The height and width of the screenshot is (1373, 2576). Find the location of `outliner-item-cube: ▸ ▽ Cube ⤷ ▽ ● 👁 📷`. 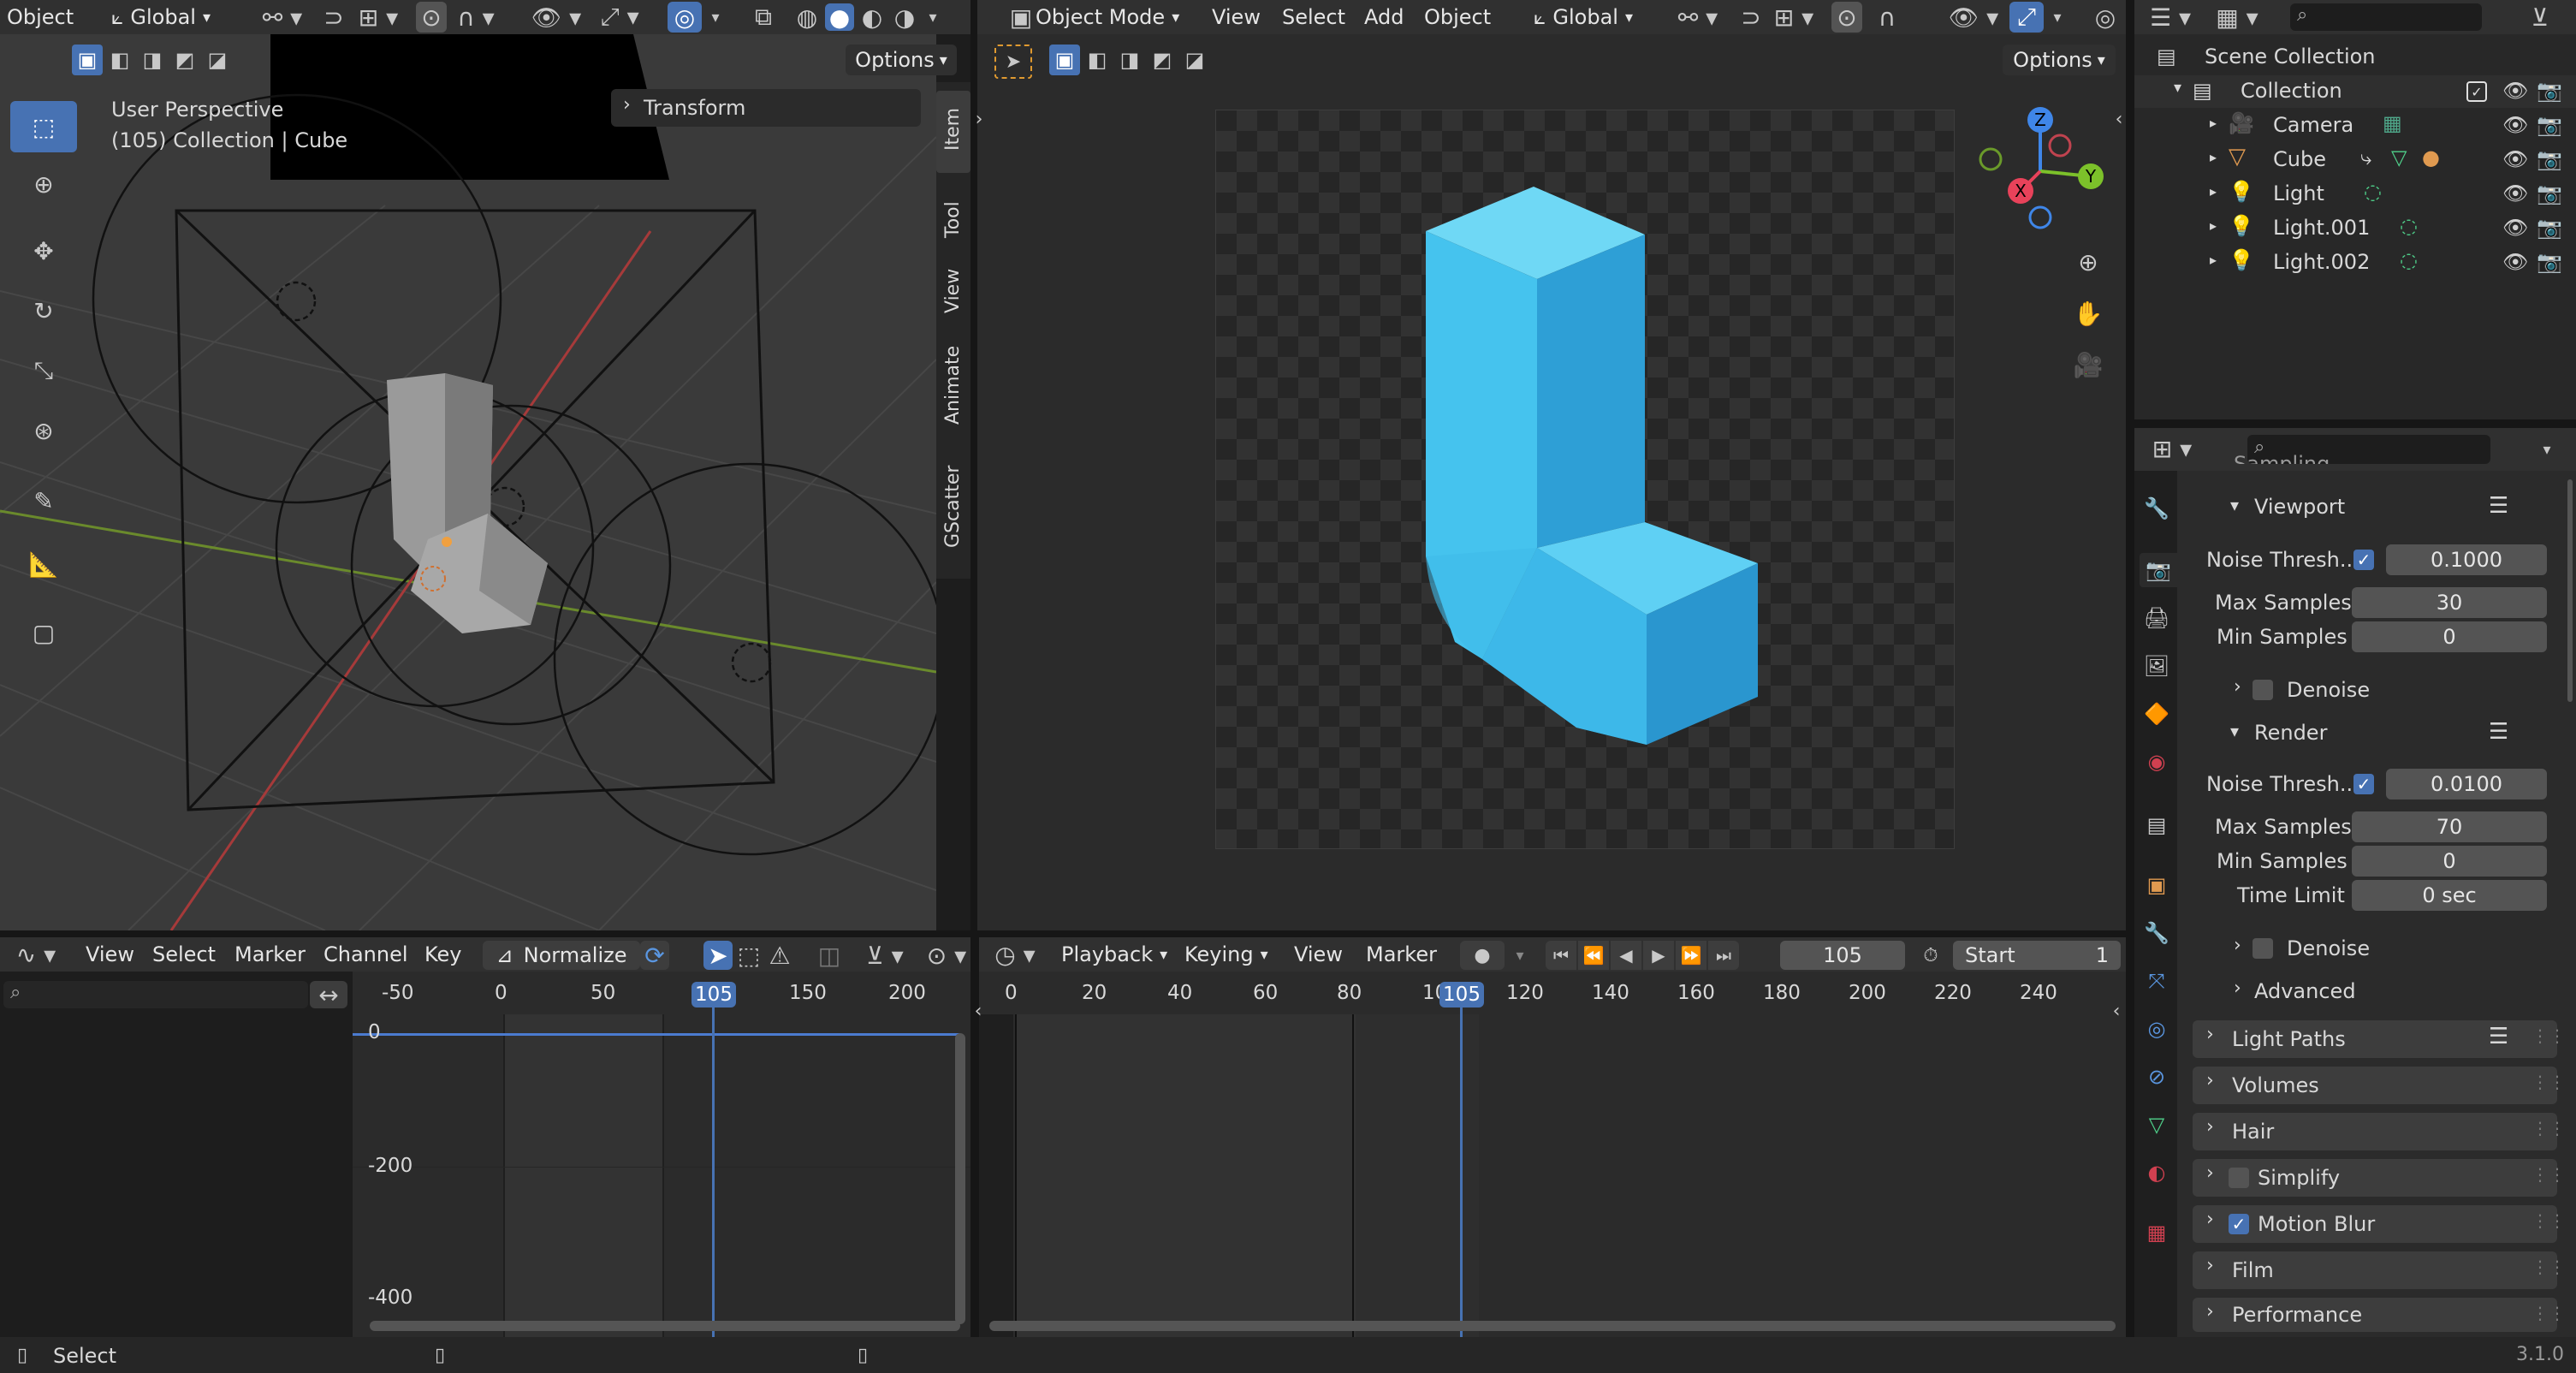

outliner-item-cube: ▸ ▽ Cube ⤷ ▽ ● 👁 📷 is located at coordinates (2355, 160).